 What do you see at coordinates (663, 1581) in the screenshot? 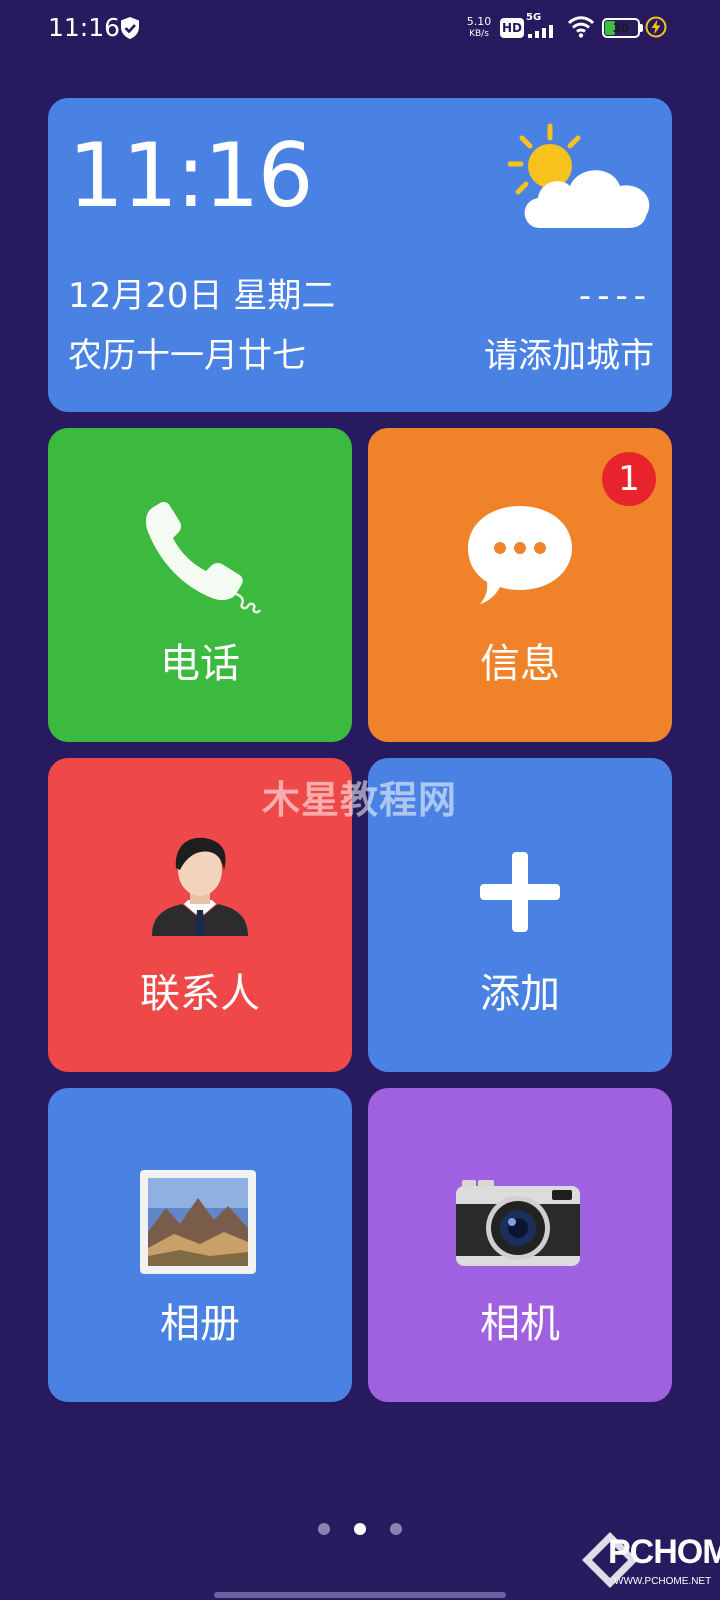
I see `pchome-logo-url: WWW.PCHOME.NET` at bounding box center [663, 1581].